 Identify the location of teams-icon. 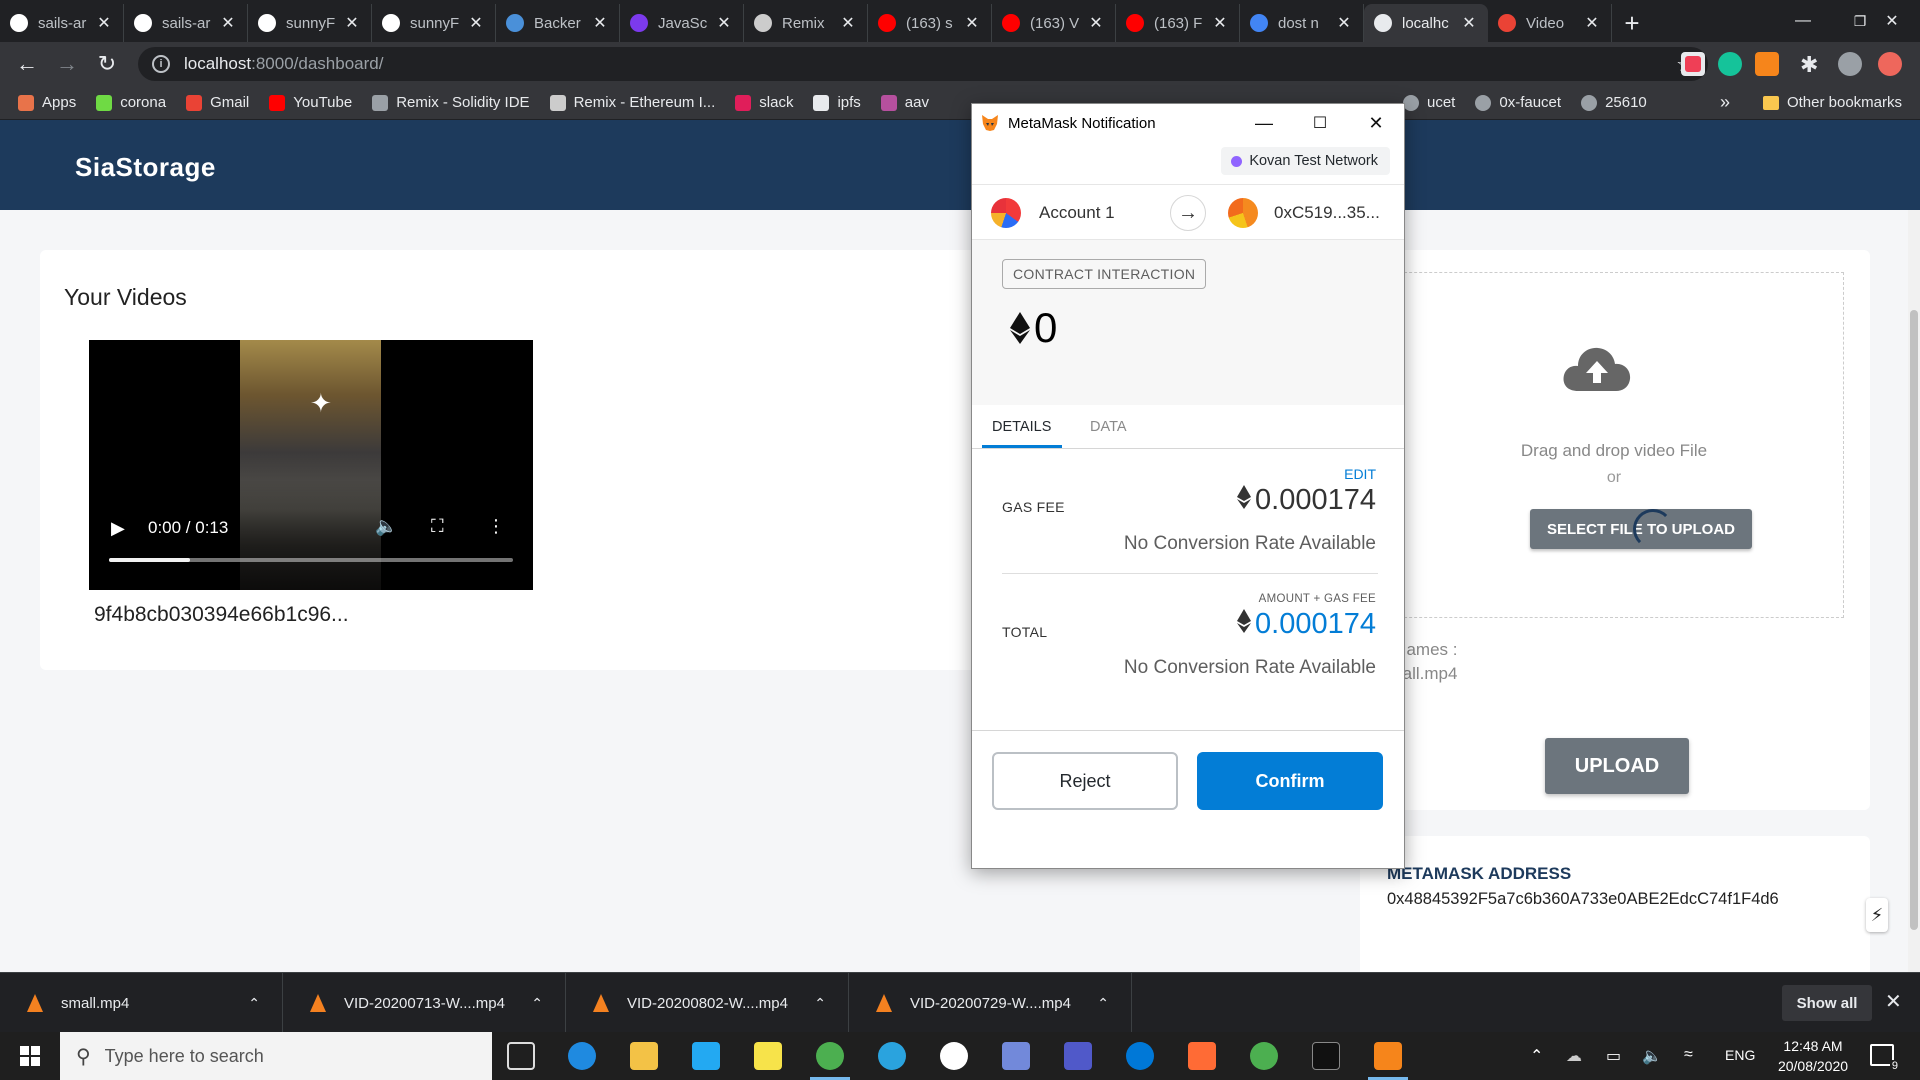
(1078, 1056).